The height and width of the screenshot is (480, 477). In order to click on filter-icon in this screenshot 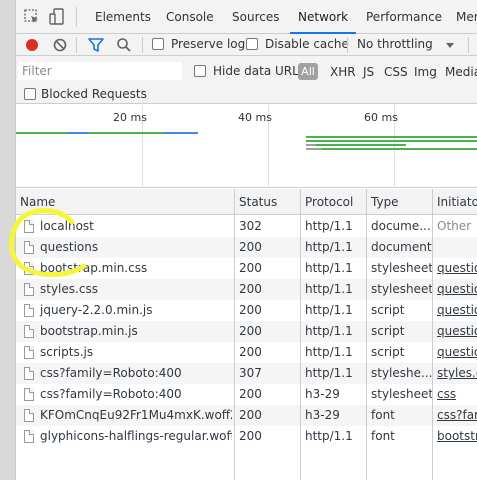, I will do `click(96, 45)`.